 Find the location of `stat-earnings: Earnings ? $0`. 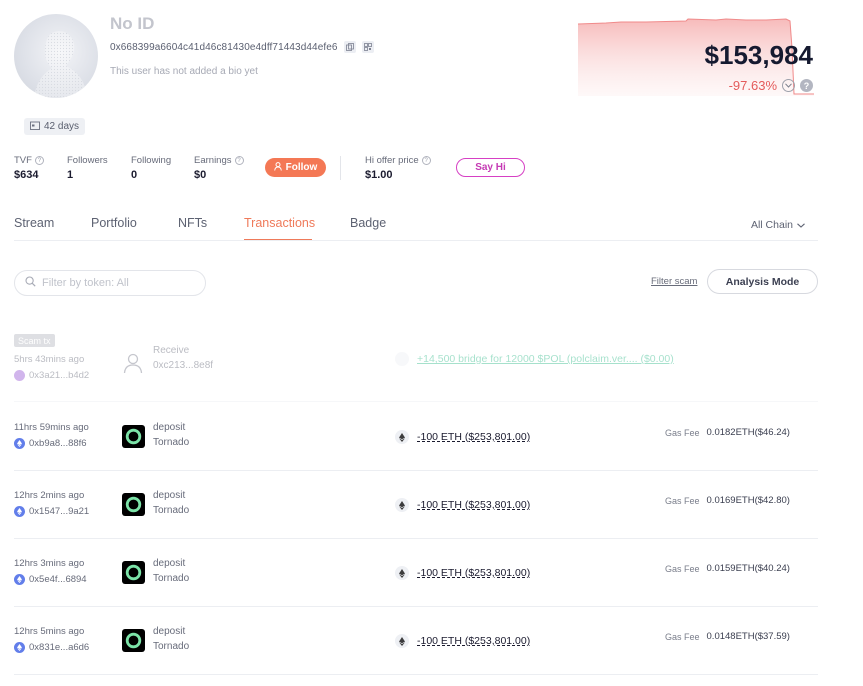

stat-earnings: Earnings ? $0 is located at coordinates (219, 168).